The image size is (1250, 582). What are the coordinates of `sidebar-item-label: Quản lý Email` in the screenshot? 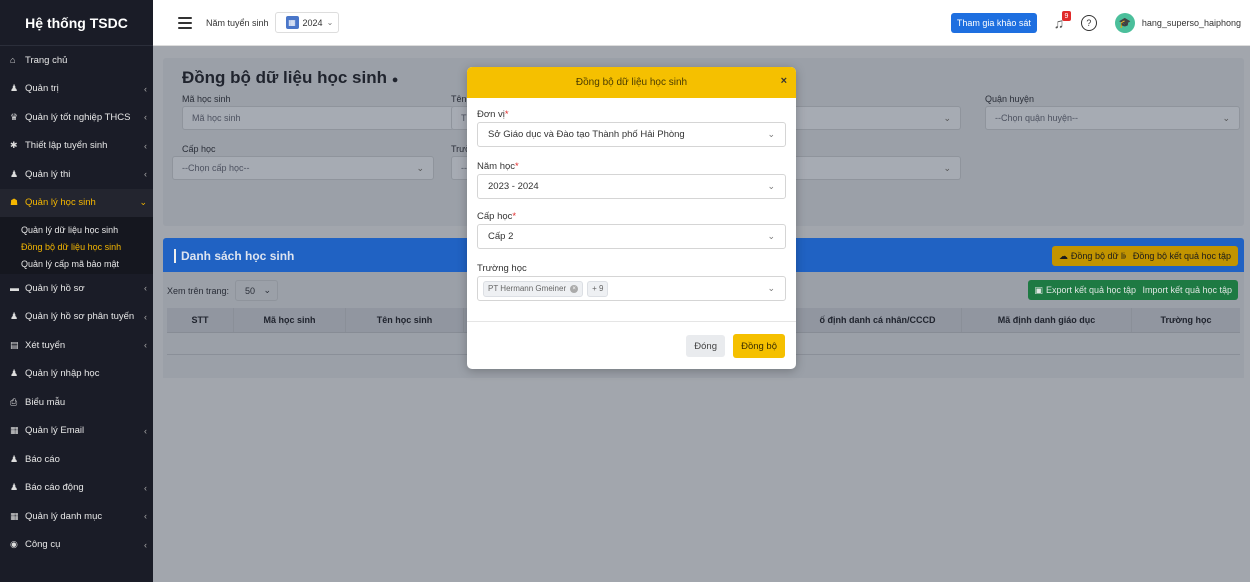 It's located at (55, 431).